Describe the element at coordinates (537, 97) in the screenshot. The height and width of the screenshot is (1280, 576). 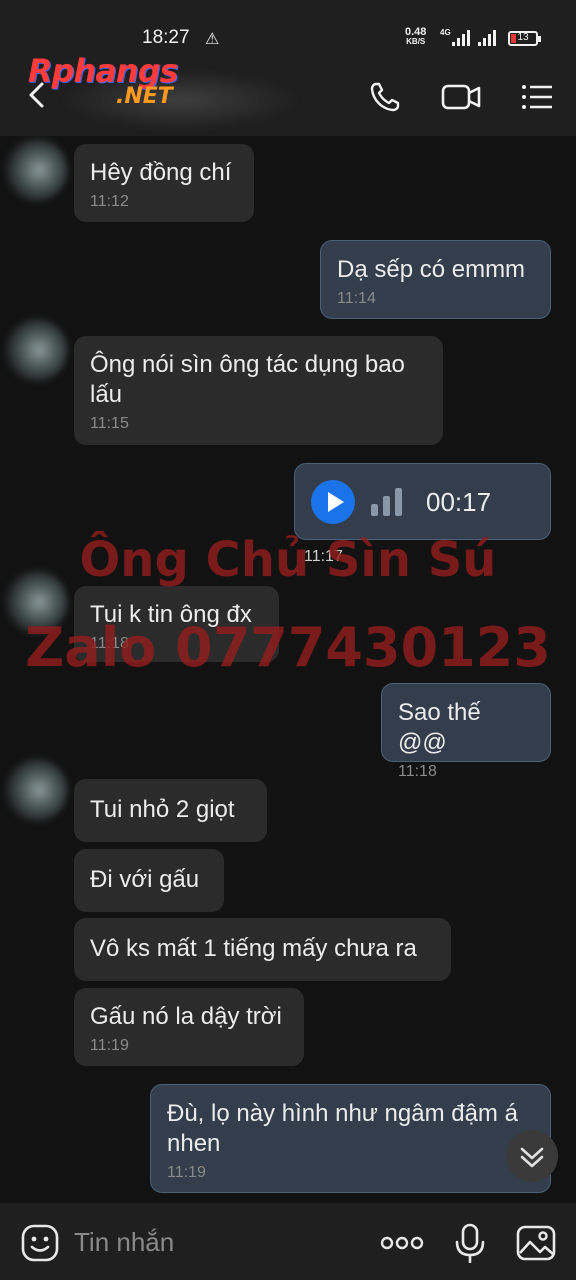
I see `menu-list-icon` at that location.